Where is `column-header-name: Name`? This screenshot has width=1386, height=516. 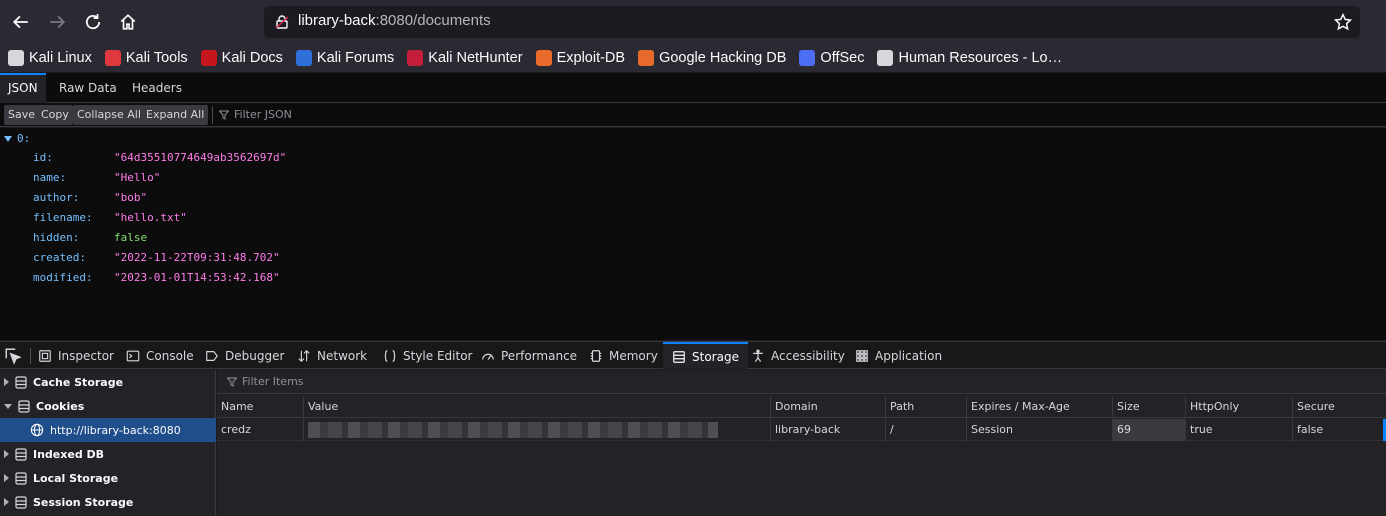 column-header-name: Name is located at coordinates (260, 407).